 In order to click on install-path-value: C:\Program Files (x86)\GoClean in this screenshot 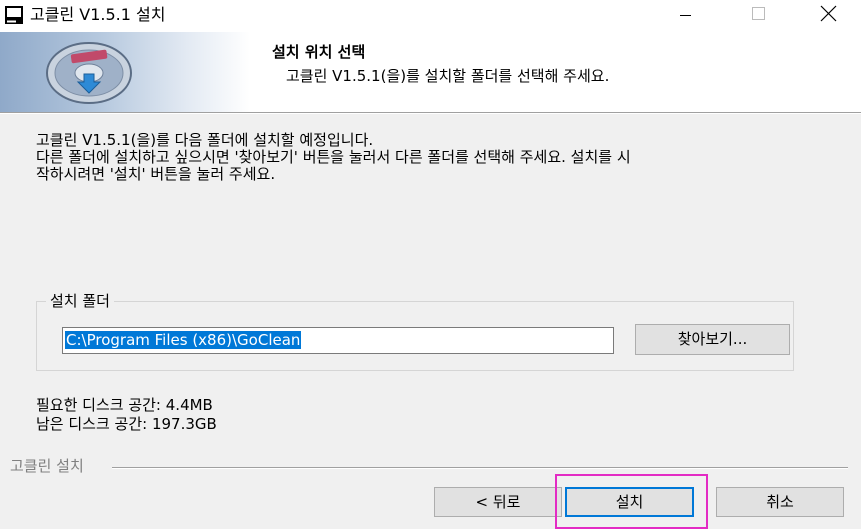, I will do `click(183, 340)`.